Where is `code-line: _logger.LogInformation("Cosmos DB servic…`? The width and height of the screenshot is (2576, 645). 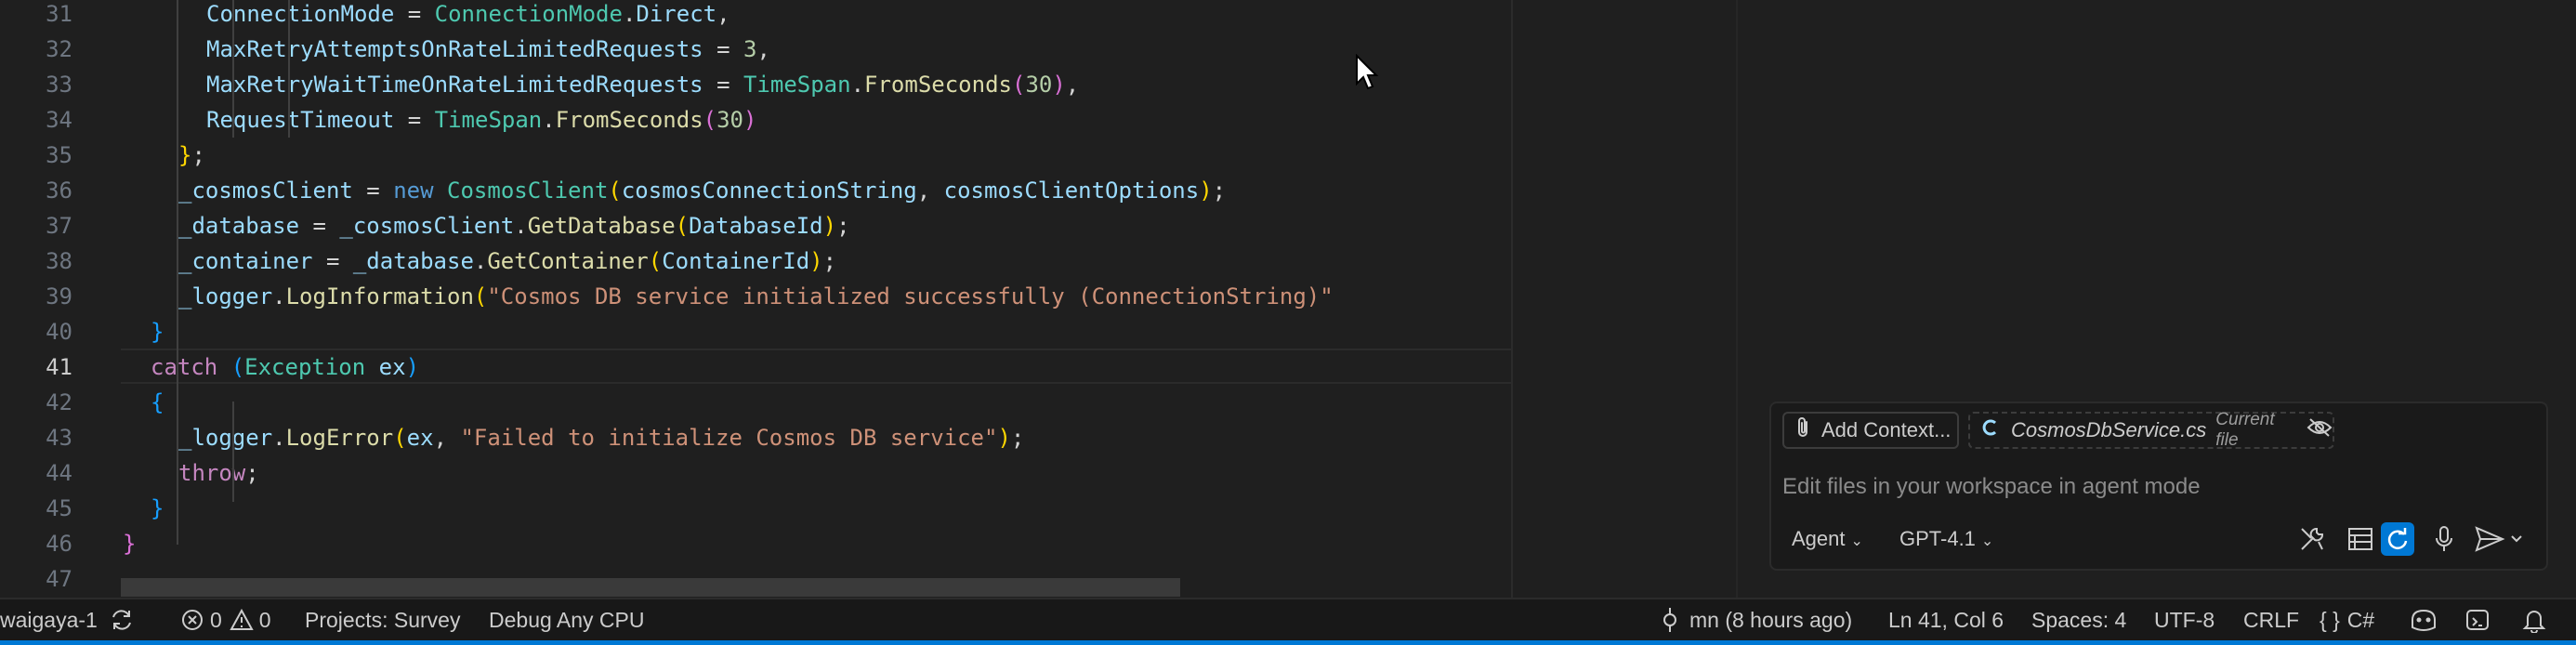 code-line: _logger.LogInformation("Cosmos DB servic… is located at coordinates (756, 296).